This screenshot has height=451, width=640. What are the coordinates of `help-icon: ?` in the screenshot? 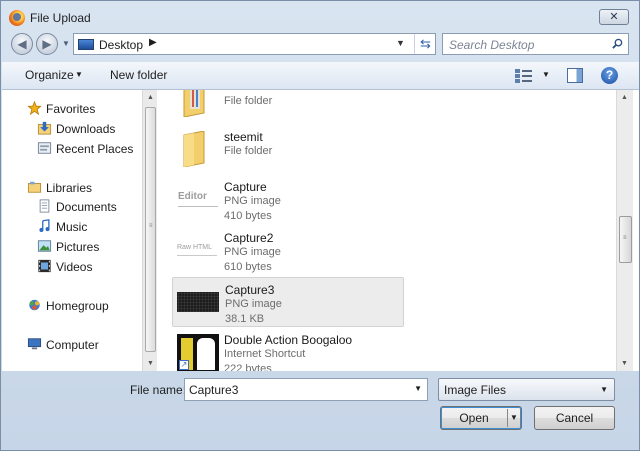 It's located at (609, 75).